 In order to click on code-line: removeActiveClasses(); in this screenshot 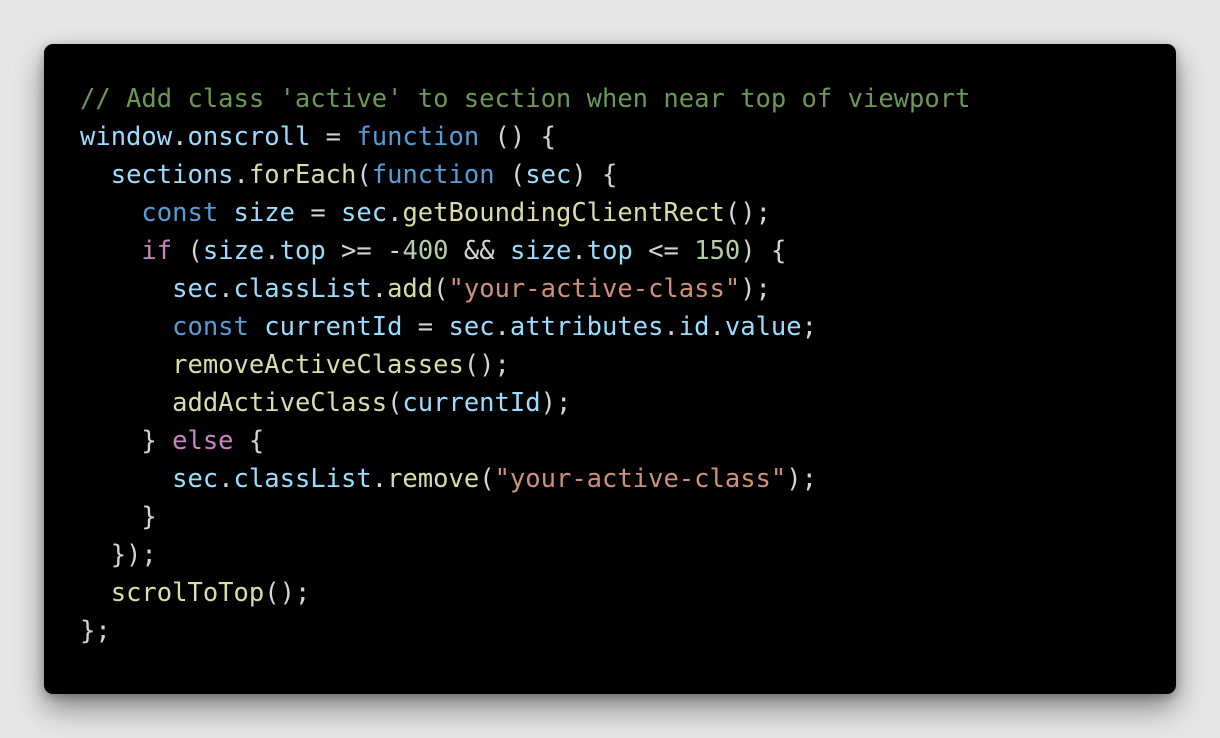, I will do `click(628, 365)`.